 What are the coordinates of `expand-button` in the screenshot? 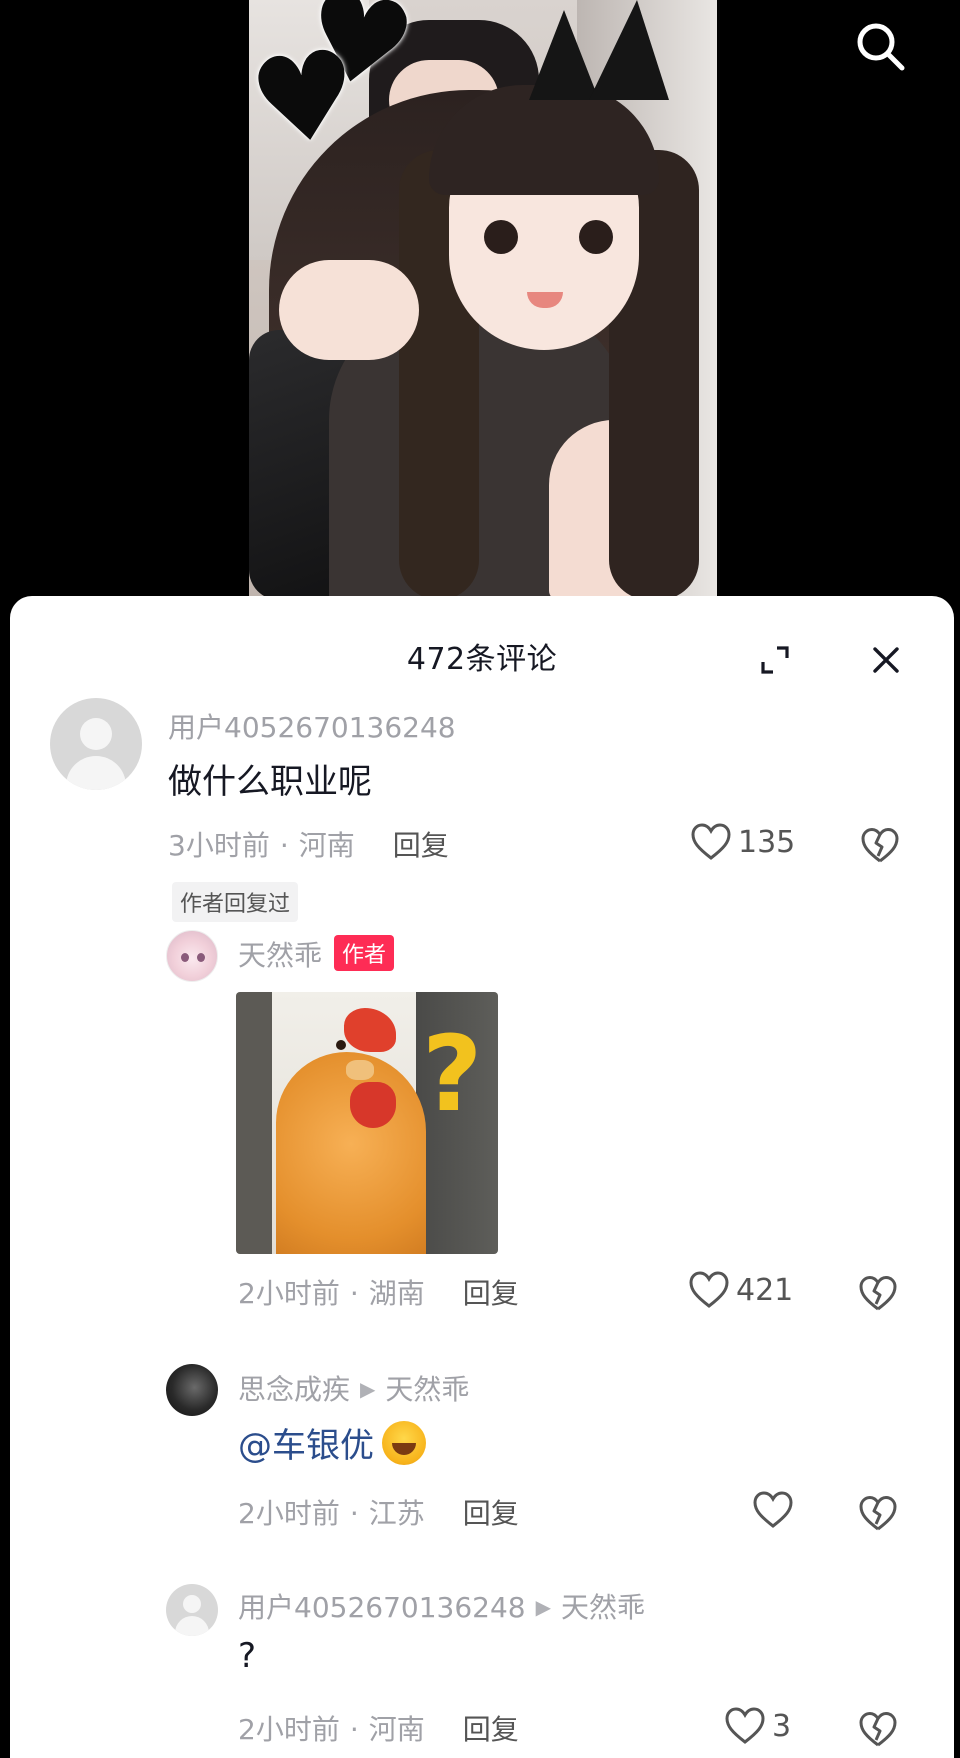 It's located at (775, 660).